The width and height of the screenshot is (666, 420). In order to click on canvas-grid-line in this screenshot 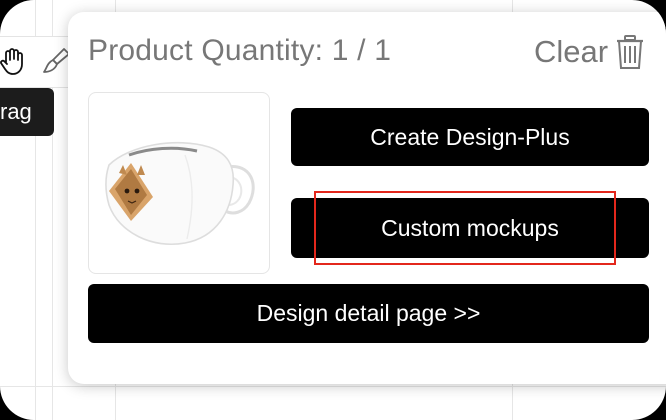, I will do `click(333, 386)`.